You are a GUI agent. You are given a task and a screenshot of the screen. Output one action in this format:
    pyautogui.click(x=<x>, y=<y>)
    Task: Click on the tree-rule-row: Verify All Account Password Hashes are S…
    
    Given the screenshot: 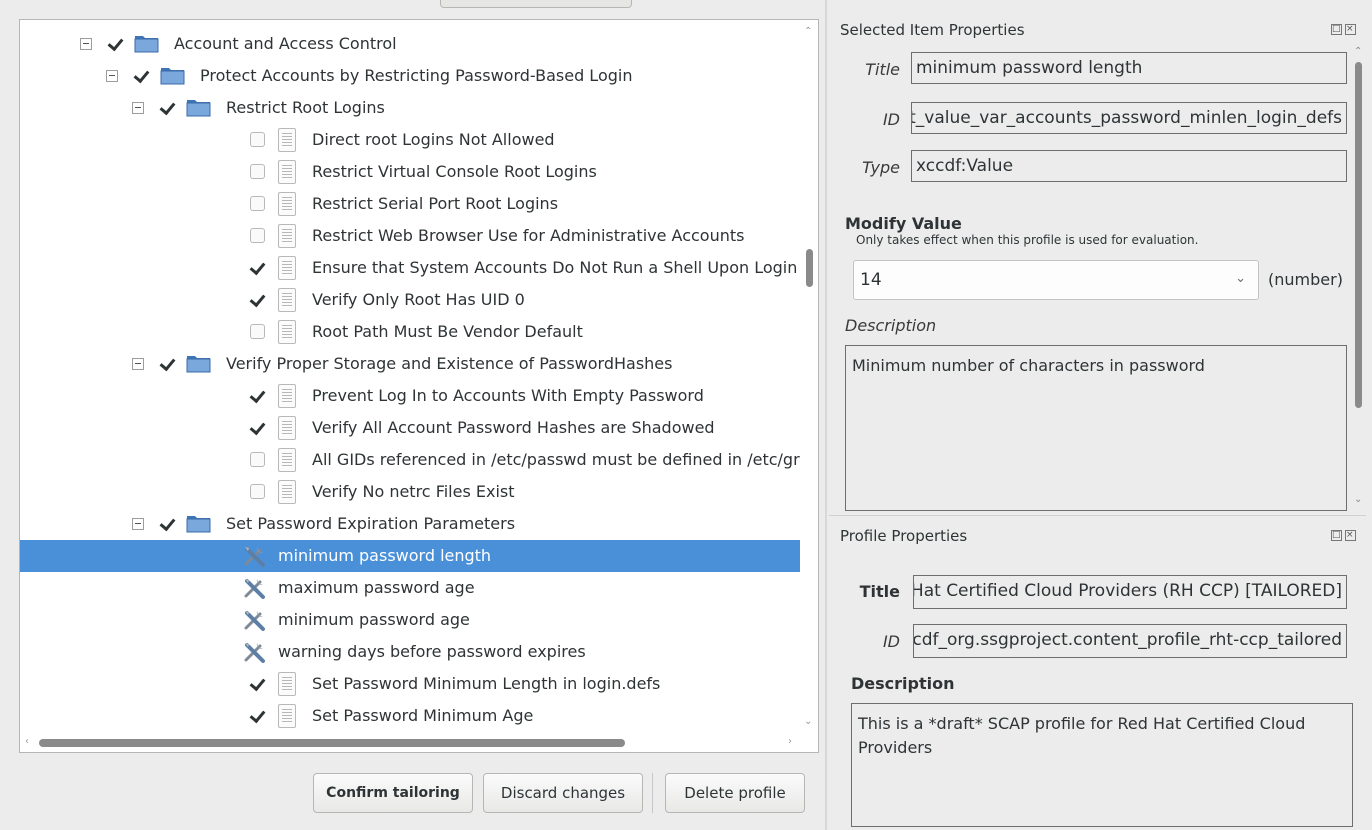 What is the action you would take?
    pyautogui.click(x=410, y=428)
    